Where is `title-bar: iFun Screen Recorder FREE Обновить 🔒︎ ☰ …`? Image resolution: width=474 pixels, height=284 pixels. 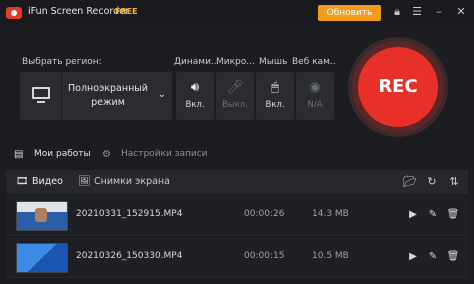 title-bar: iFun Screen Recorder FREE Обновить 🔒︎ ☰ … is located at coordinates (237, 13).